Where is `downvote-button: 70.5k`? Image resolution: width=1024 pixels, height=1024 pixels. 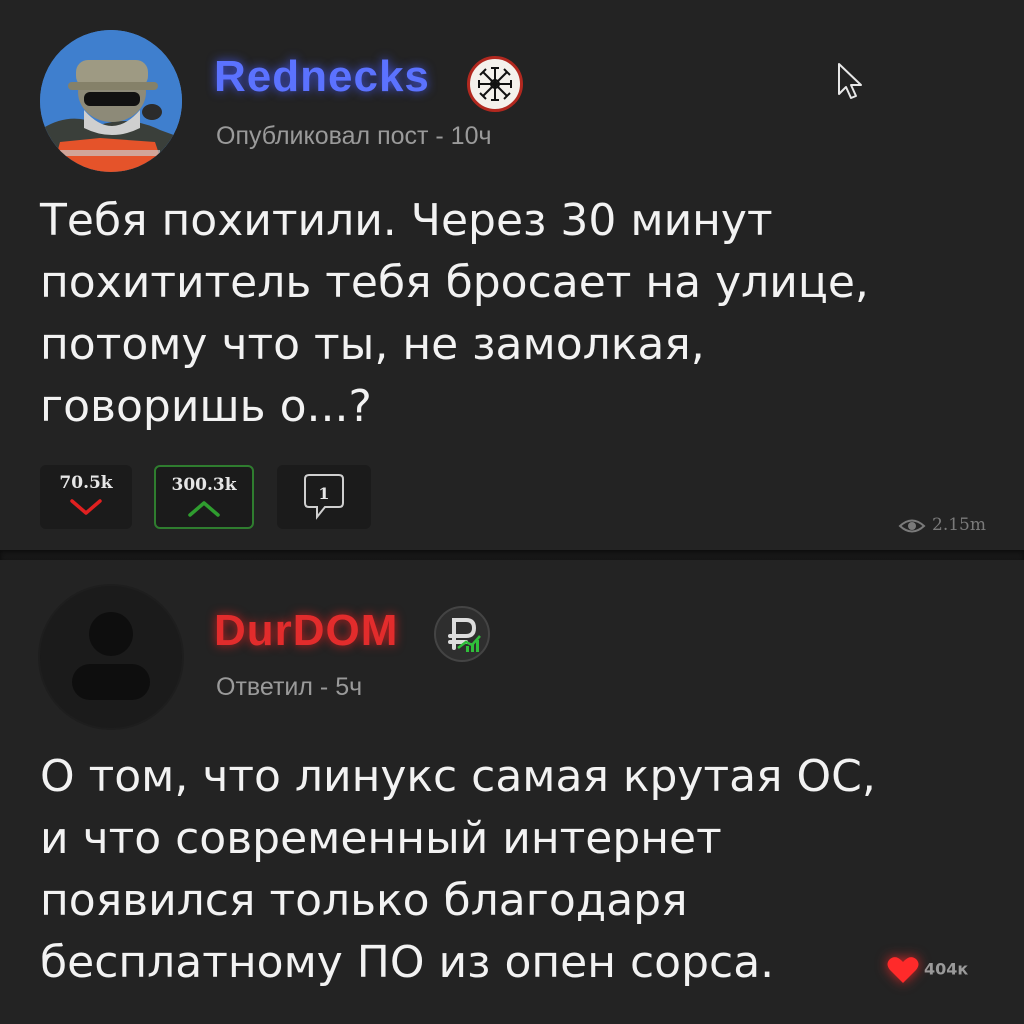 downvote-button: 70.5k is located at coordinates (86, 497).